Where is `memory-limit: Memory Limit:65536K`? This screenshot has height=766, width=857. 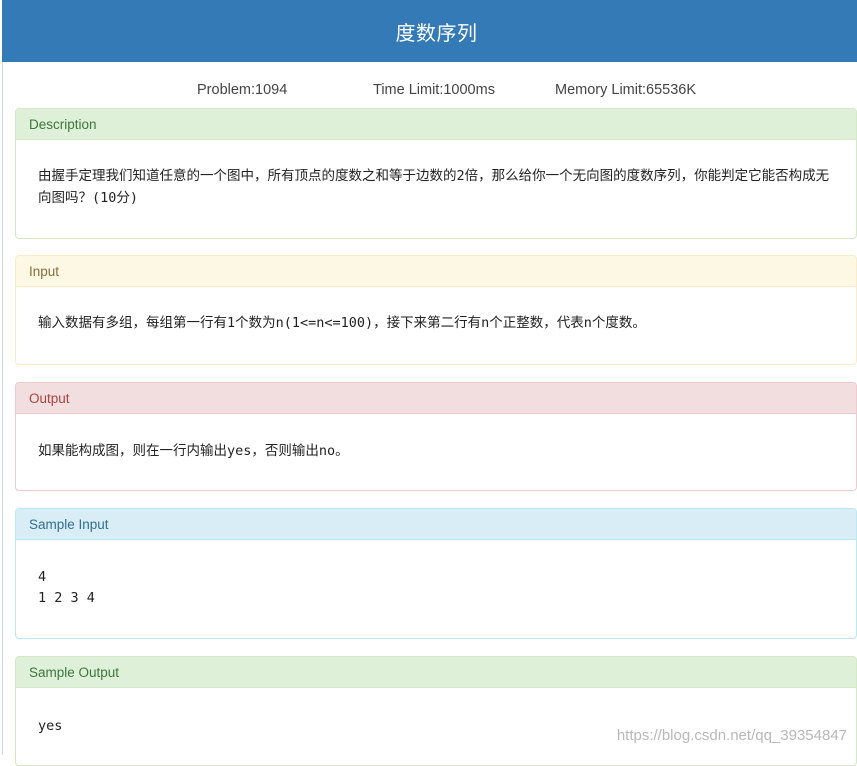 memory-limit: Memory Limit:65536K is located at coordinates (626, 90).